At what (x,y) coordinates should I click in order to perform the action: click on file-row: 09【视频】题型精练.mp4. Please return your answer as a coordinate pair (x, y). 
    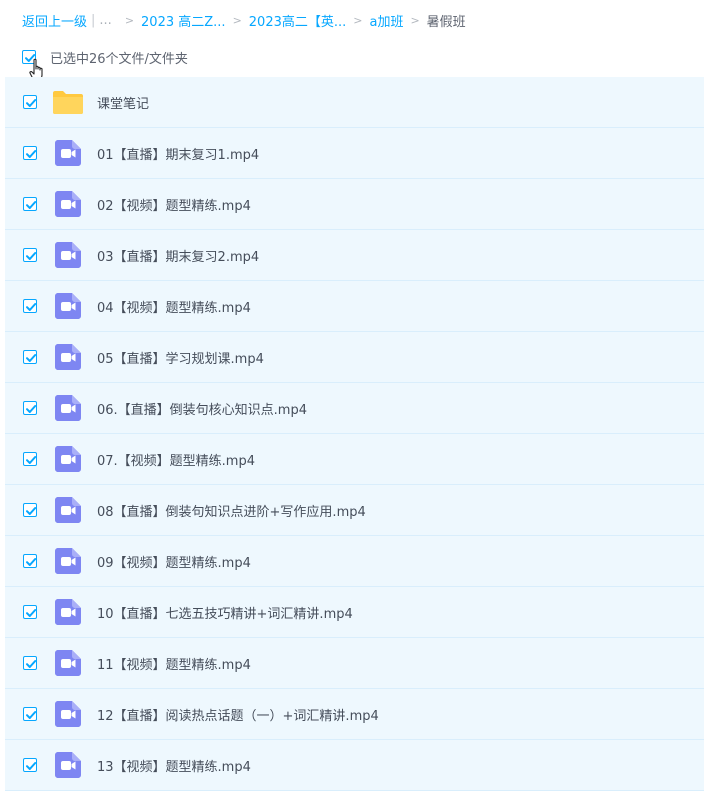
    Looking at the image, I should click on (354, 561).